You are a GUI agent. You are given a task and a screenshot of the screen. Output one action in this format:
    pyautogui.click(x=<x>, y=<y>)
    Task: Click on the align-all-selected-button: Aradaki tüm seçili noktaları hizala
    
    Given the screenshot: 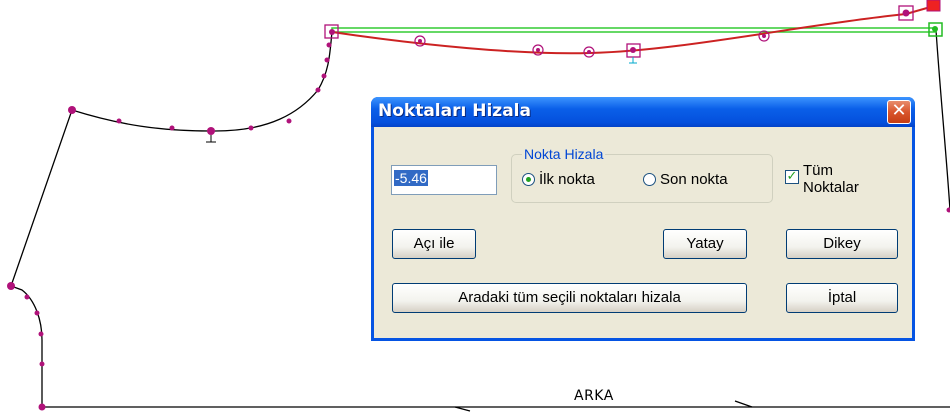 What is the action you would take?
    pyautogui.click(x=569, y=298)
    